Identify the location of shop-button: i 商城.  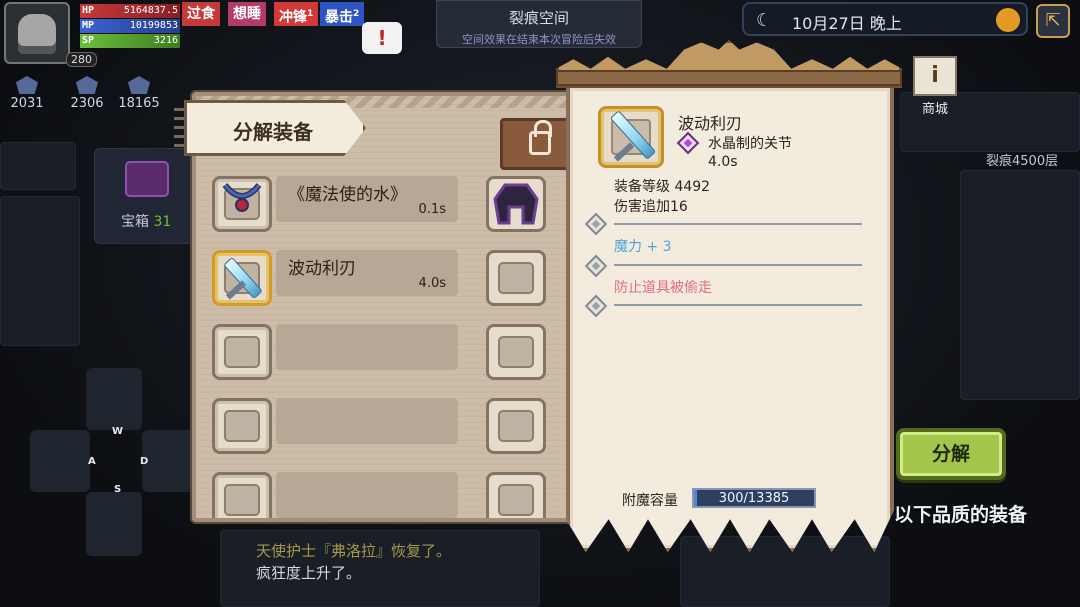
(935, 86).